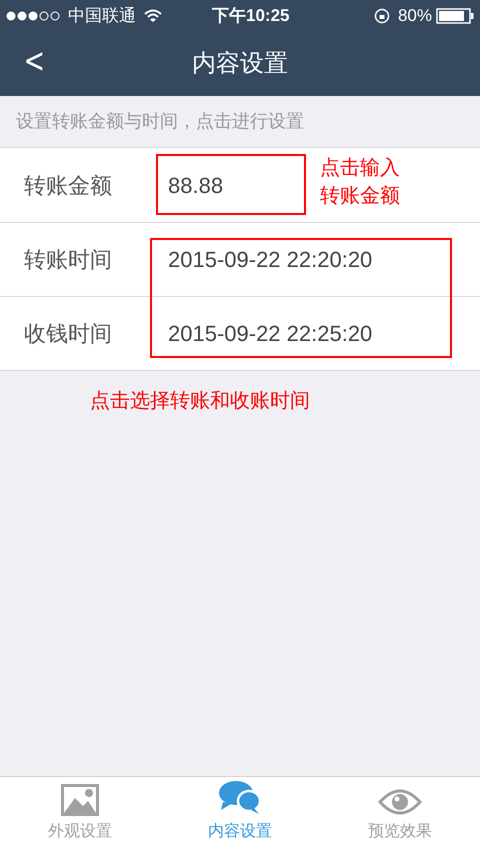 The image size is (480, 852). Describe the element at coordinates (400, 802) in the screenshot. I see `eye-icon` at that location.